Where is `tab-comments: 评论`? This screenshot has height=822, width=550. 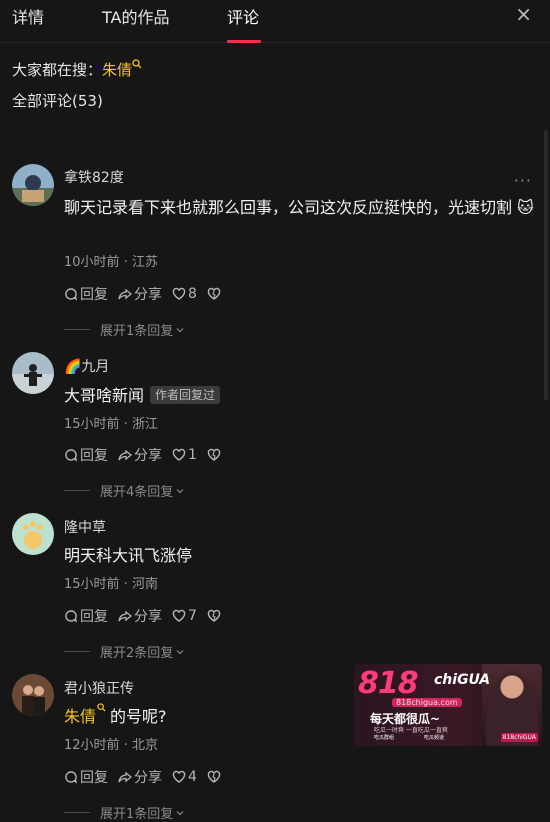
tab-comments: 评论 is located at coordinates (243, 16).